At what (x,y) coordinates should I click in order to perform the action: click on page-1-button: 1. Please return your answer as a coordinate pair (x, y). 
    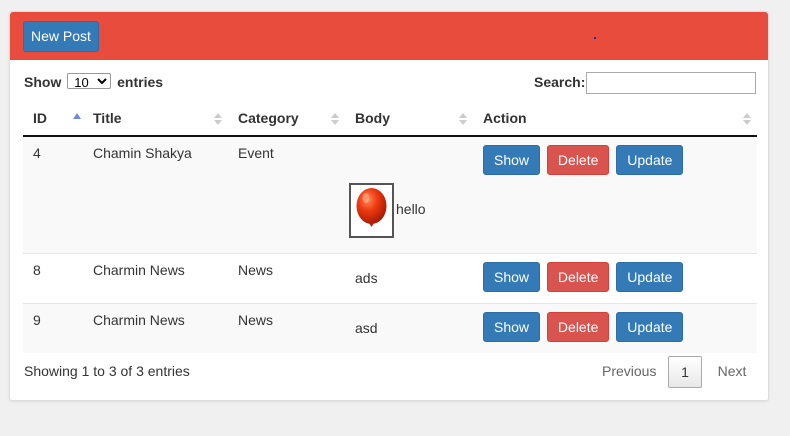
    Looking at the image, I should click on (685, 372).